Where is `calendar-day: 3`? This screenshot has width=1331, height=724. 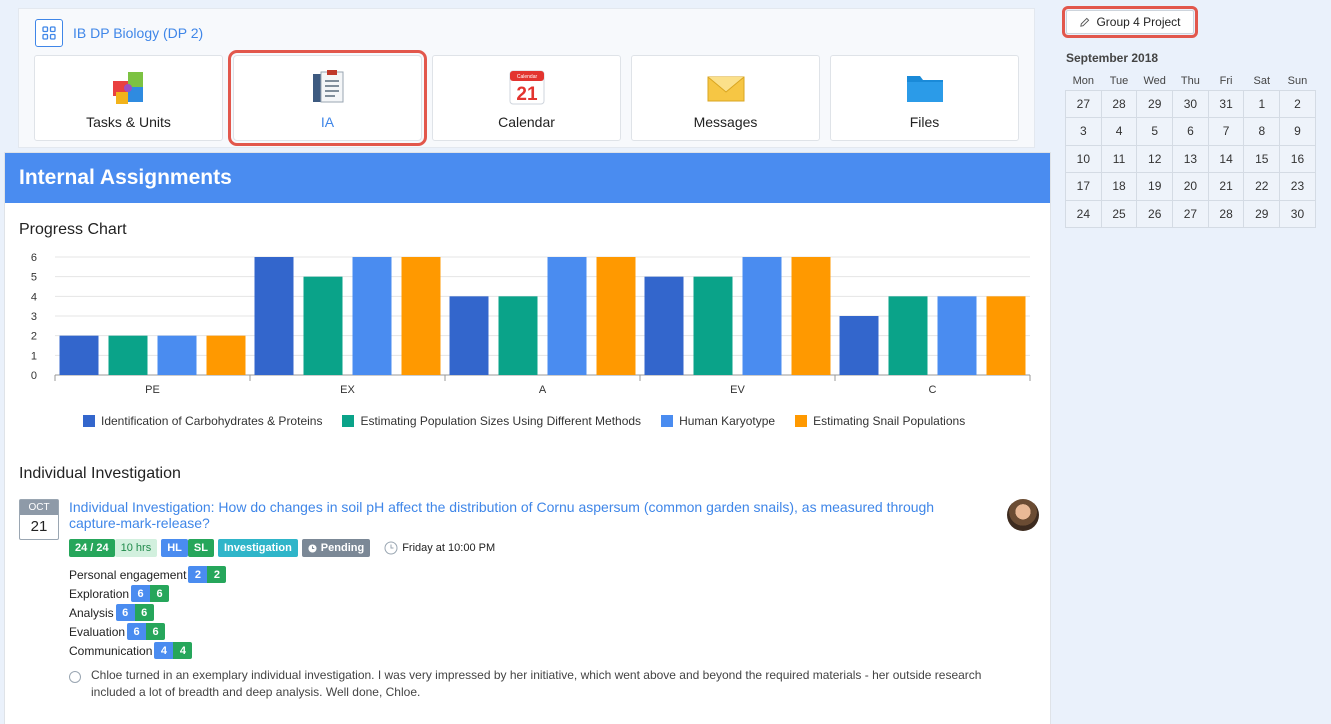
calendar-day: 3 is located at coordinates (1083, 131).